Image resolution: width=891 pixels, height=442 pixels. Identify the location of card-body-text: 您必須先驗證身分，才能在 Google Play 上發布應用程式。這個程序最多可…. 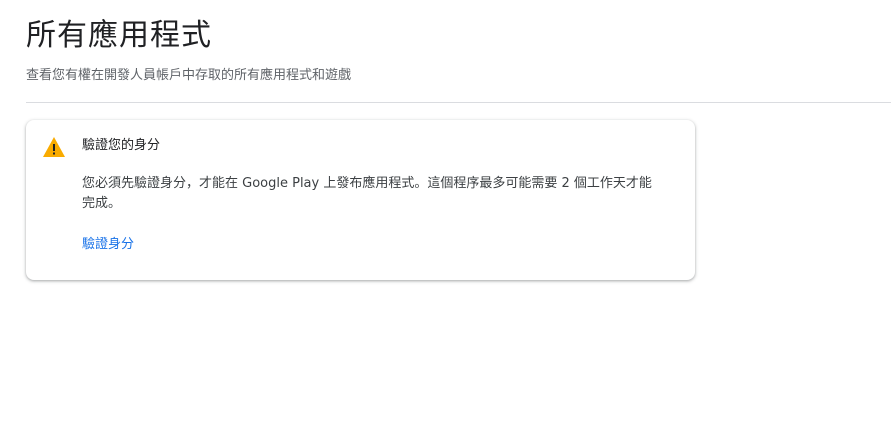
(367, 193).